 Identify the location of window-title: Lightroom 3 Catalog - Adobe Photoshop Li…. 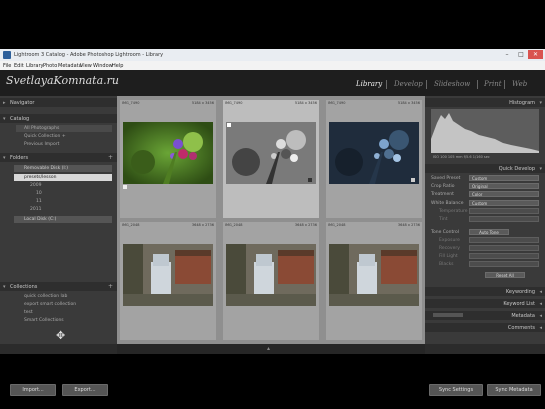
(89, 55).